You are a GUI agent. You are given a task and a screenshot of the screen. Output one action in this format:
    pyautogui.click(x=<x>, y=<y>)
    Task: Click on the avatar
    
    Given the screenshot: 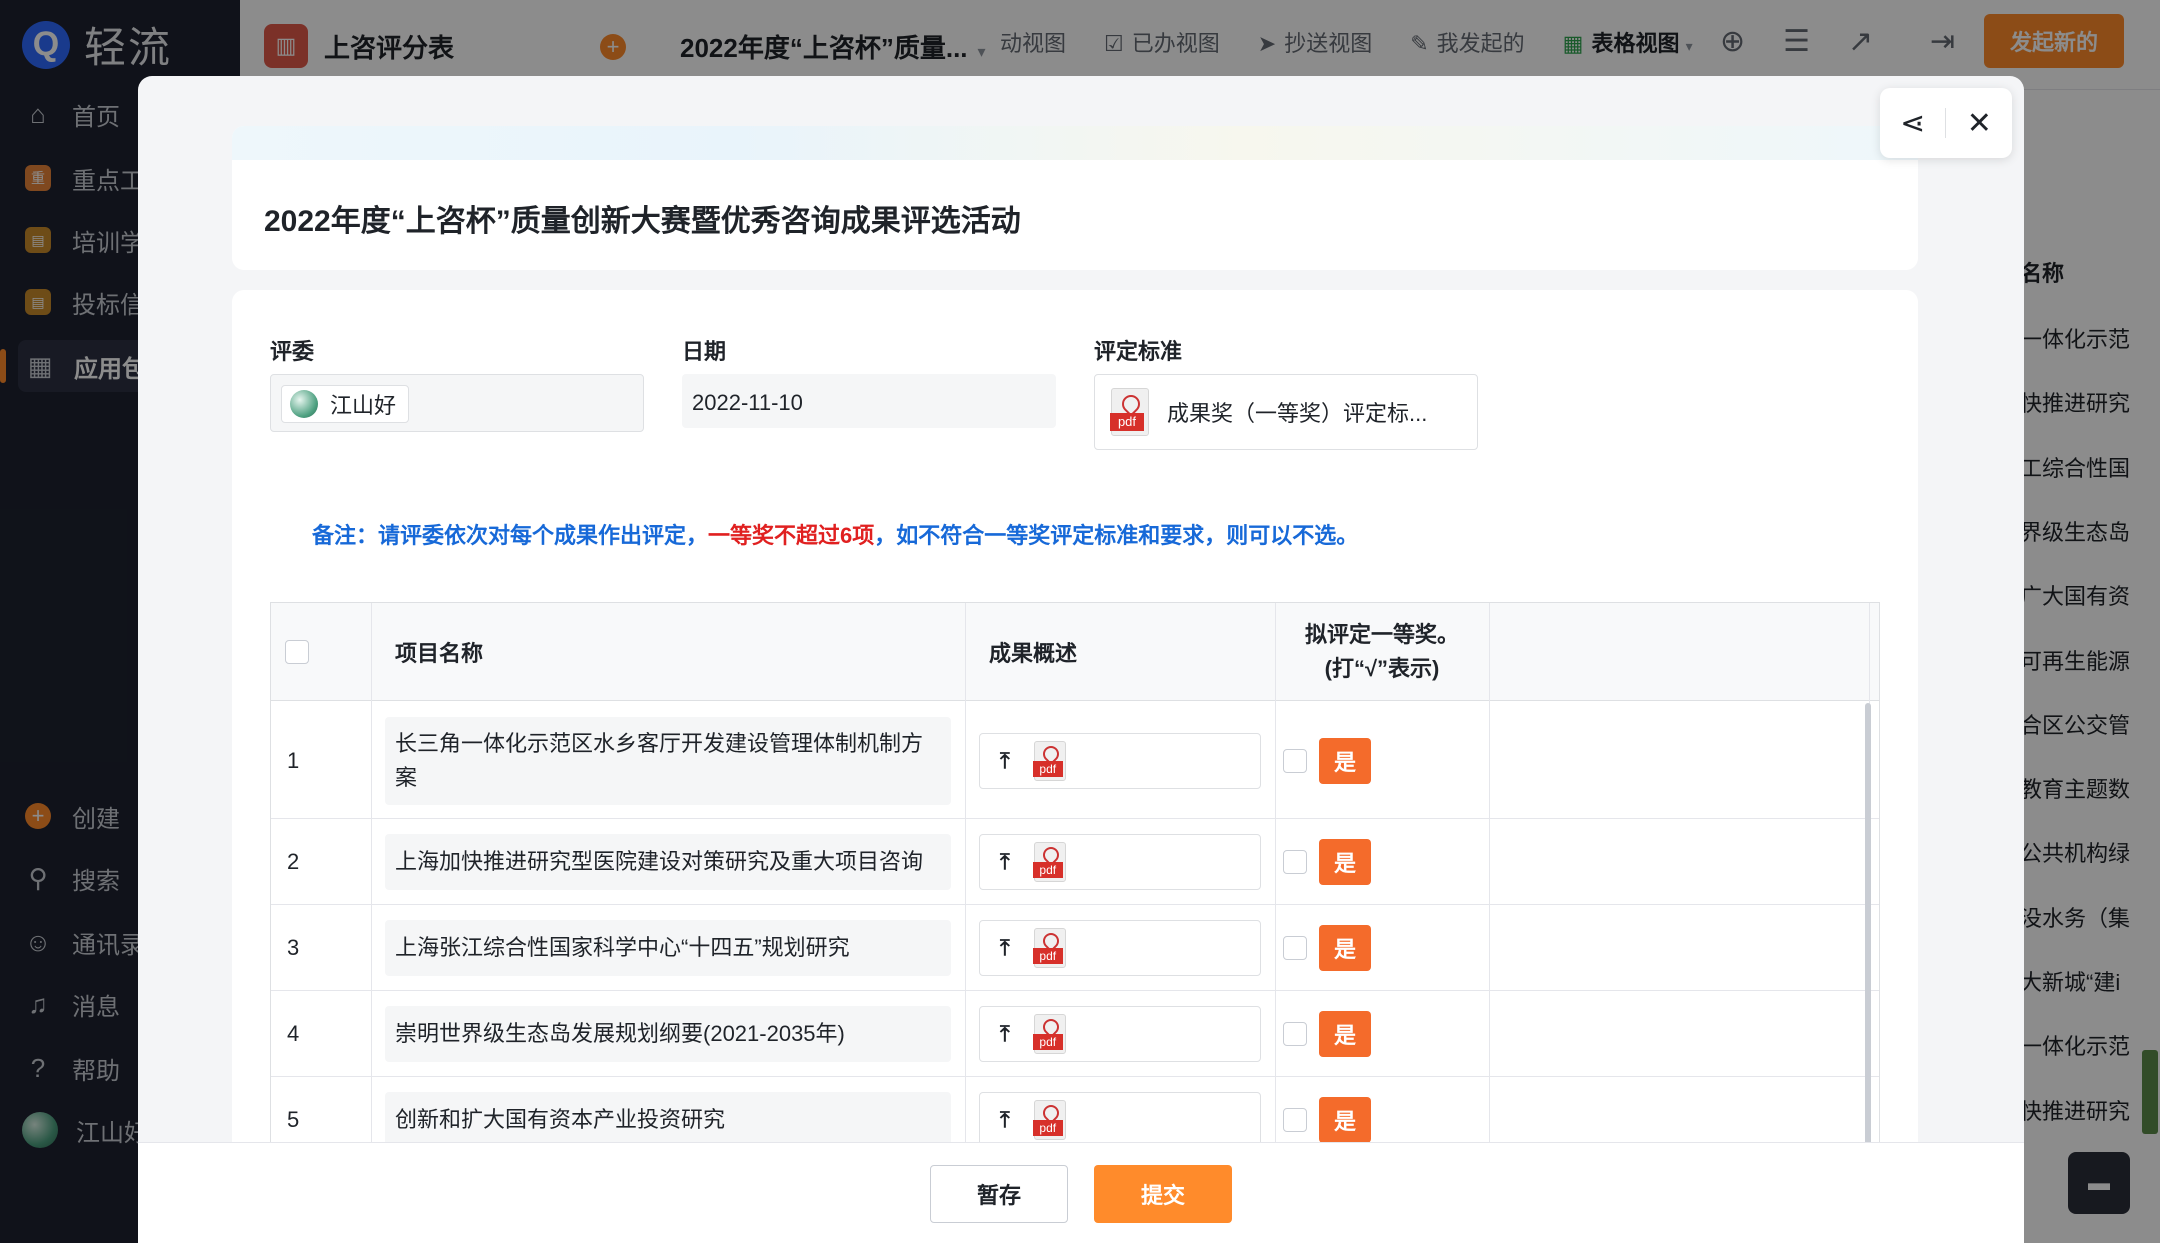 What is the action you would take?
    pyautogui.click(x=304, y=404)
    